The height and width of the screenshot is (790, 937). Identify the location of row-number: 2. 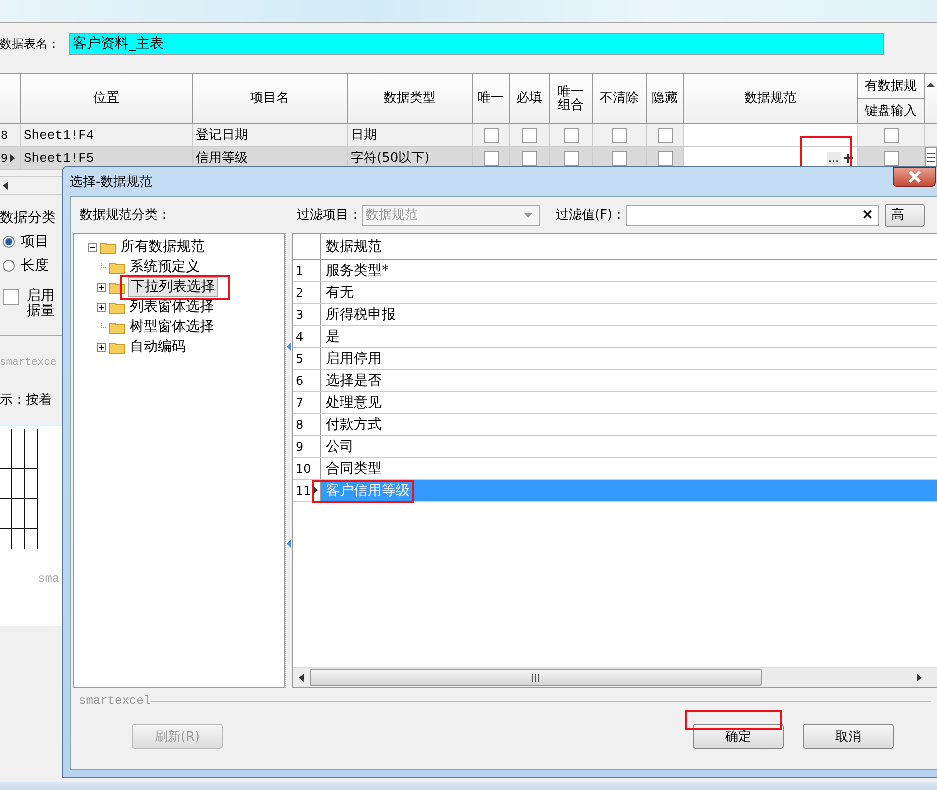
(300, 293).